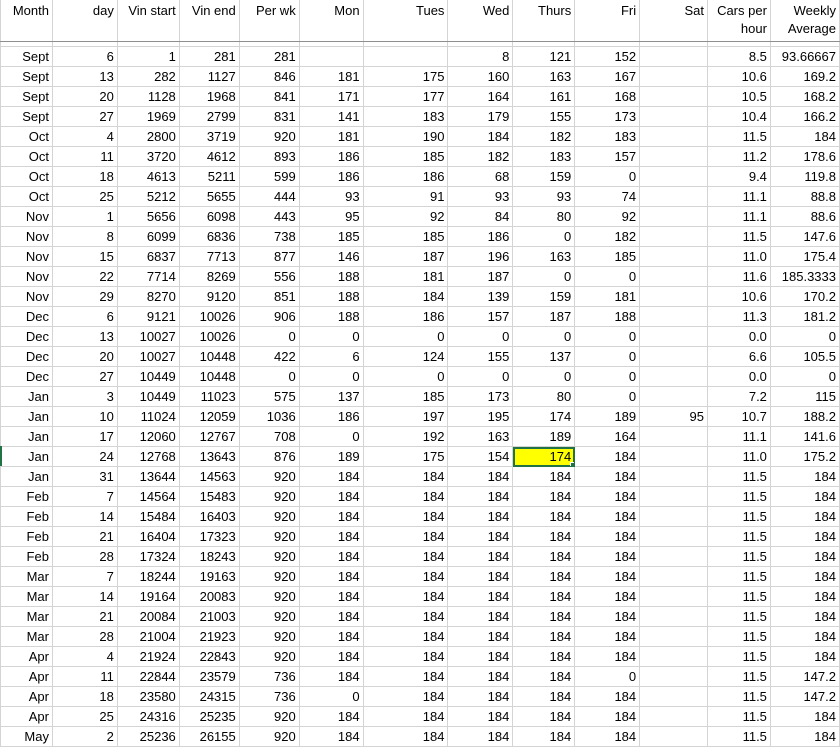 This screenshot has height=751, width=840. I want to click on cell-weekly-average: 93.66667, so click(805, 56).